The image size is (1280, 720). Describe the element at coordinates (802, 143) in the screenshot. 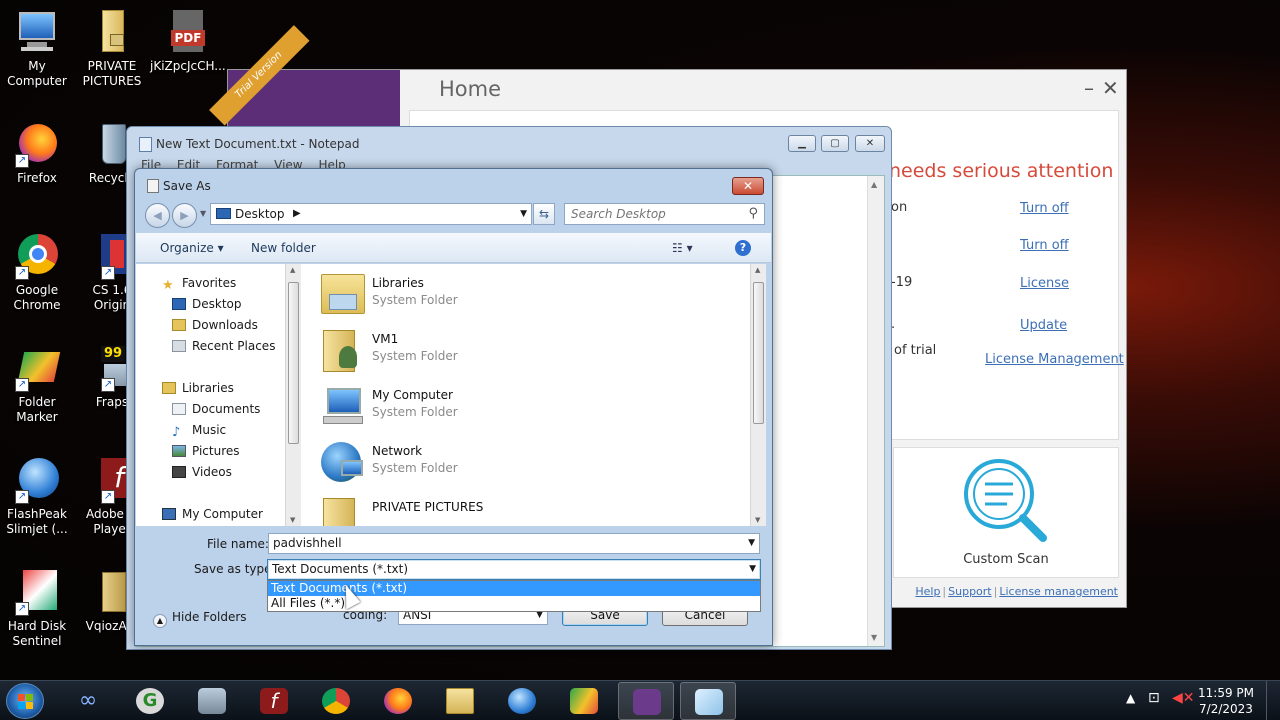

I see `notepad-minimize-button: ▁` at that location.